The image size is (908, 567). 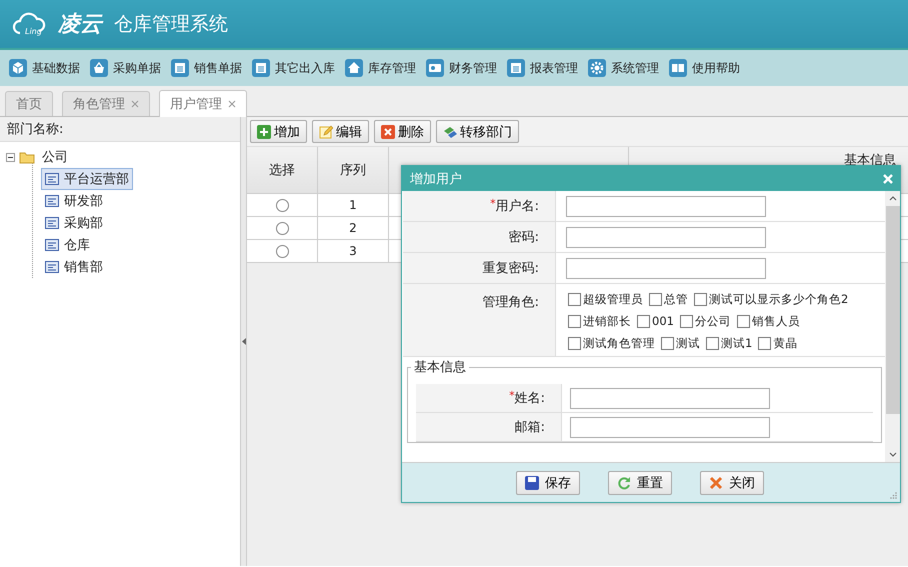 What do you see at coordinates (67, 245) in the screenshot?
I see `tree-node: 仓库` at bounding box center [67, 245].